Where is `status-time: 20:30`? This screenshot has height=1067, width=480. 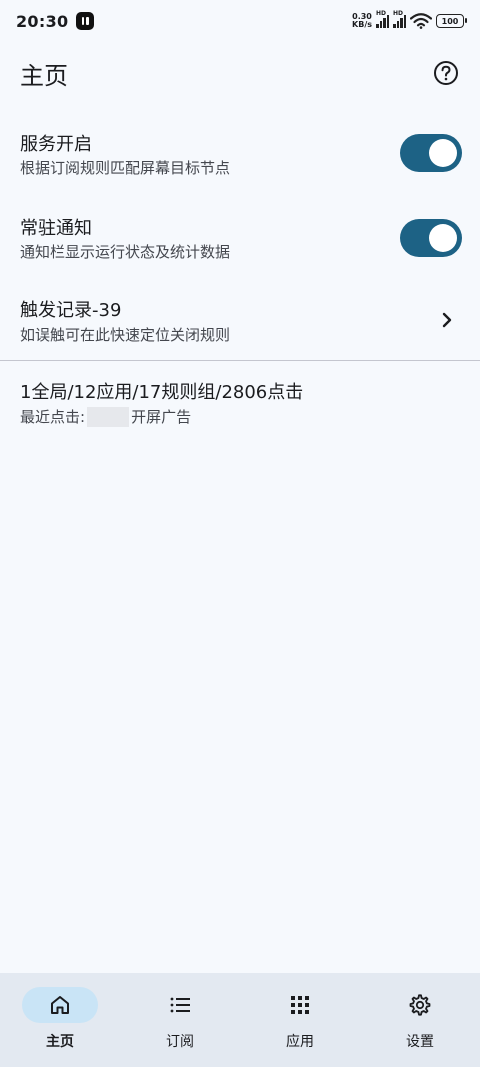
status-time: 20:30 is located at coordinates (42, 21).